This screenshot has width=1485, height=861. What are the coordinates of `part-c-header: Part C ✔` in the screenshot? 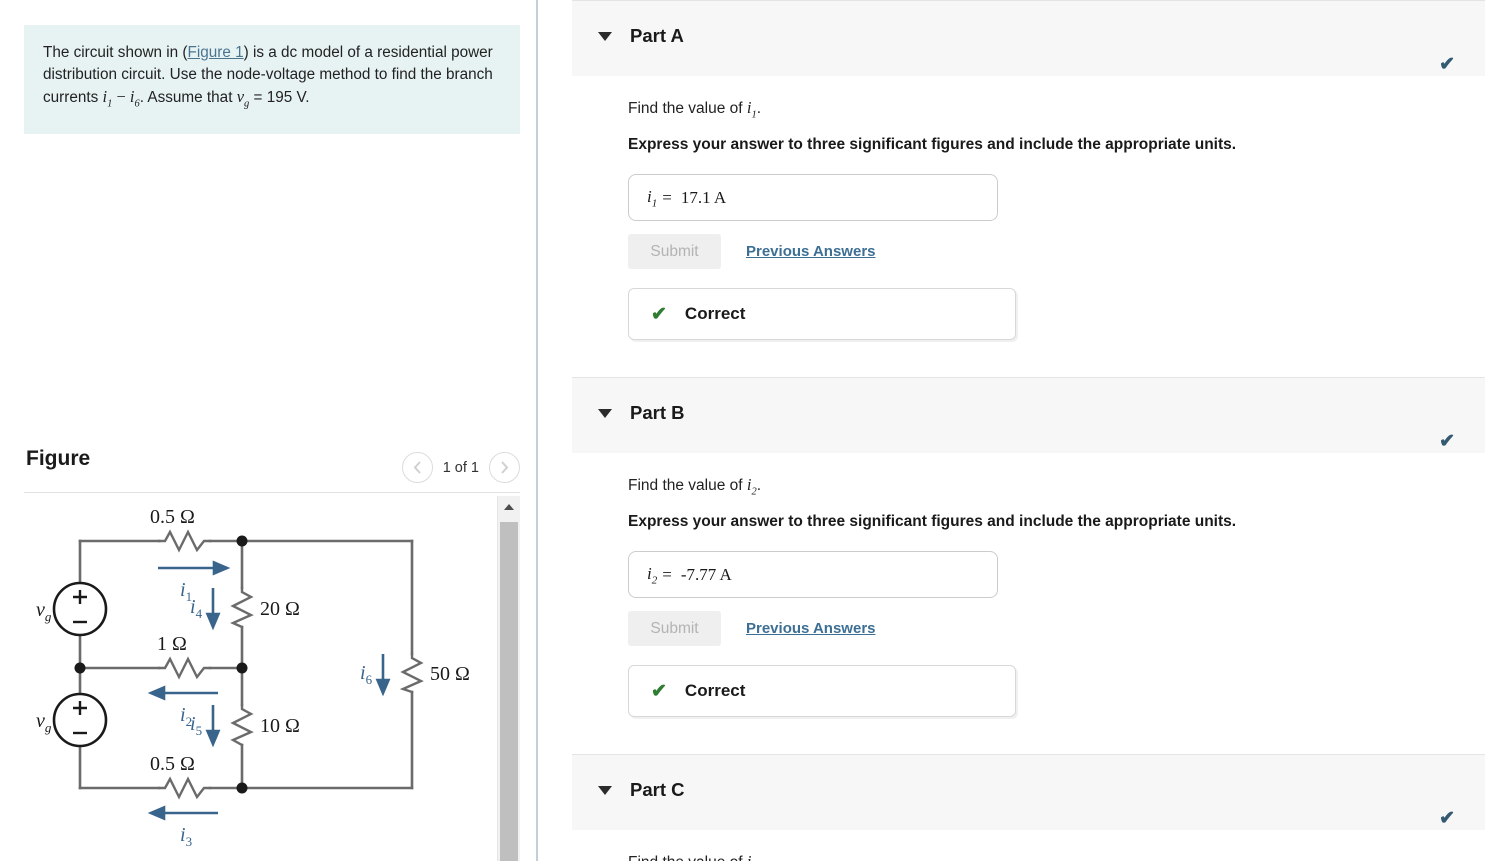 It's located at (1028, 792).